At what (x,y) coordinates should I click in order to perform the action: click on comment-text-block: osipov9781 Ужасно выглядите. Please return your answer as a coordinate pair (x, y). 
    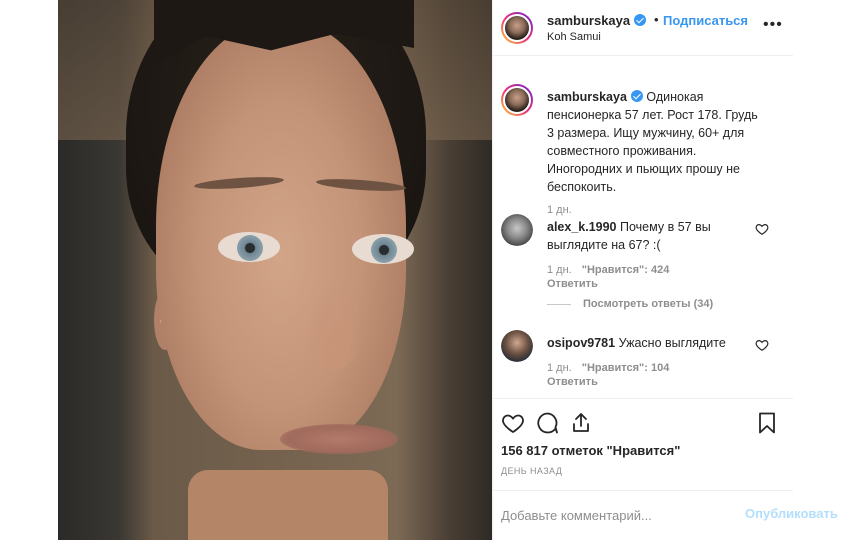
    Looking at the image, I should click on (657, 343).